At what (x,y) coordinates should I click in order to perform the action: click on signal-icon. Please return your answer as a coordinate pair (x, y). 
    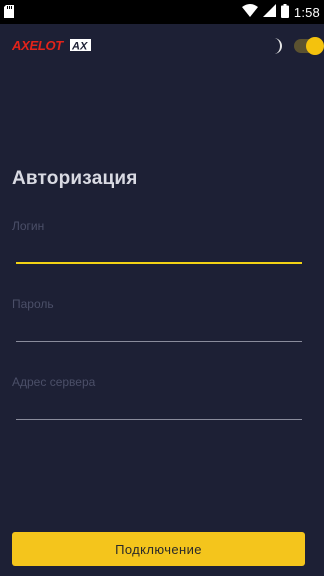
    Looking at the image, I should click on (269, 12).